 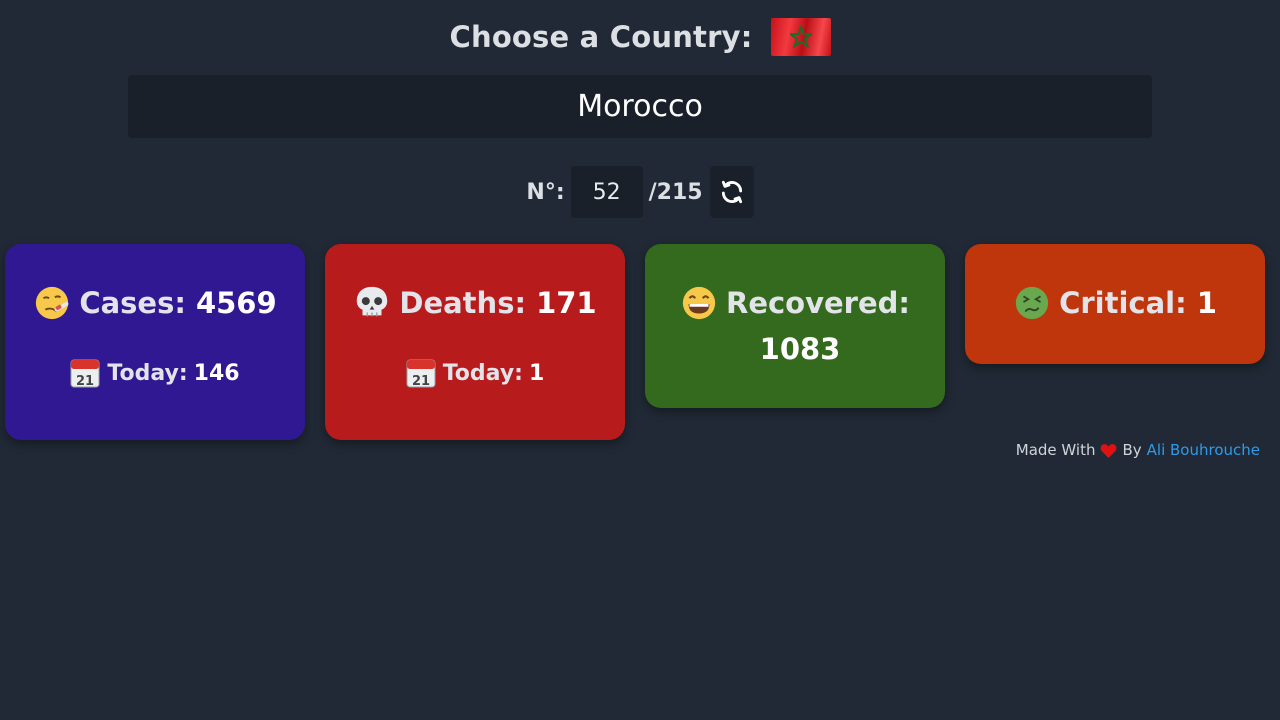 I want to click on deaths-today: 21 Today: 1, so click(x=475, y=373).